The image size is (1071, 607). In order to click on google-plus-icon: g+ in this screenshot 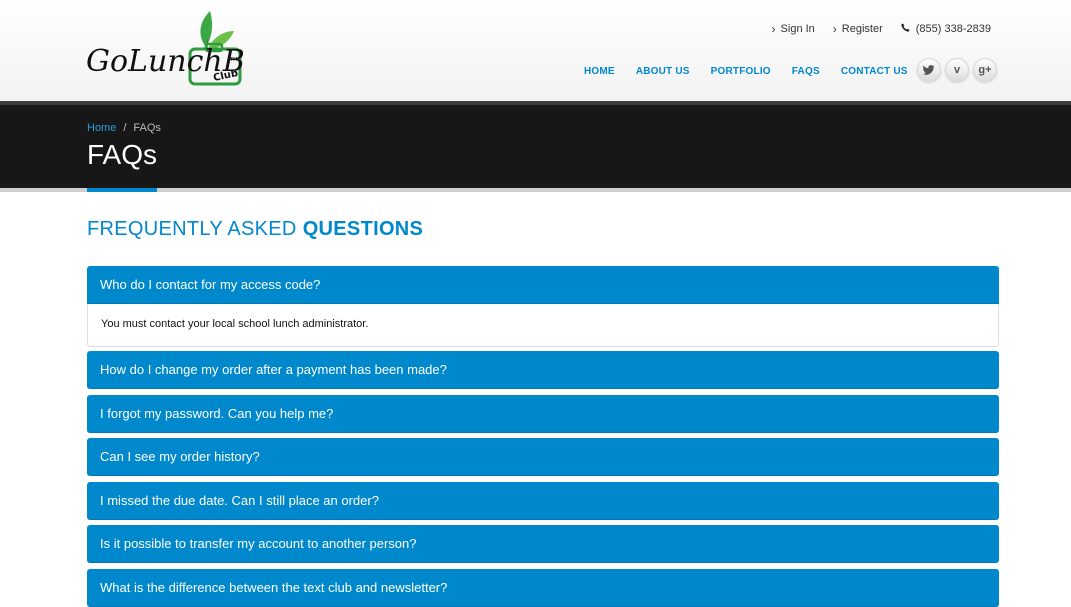, I will do `click(985, 70)`.